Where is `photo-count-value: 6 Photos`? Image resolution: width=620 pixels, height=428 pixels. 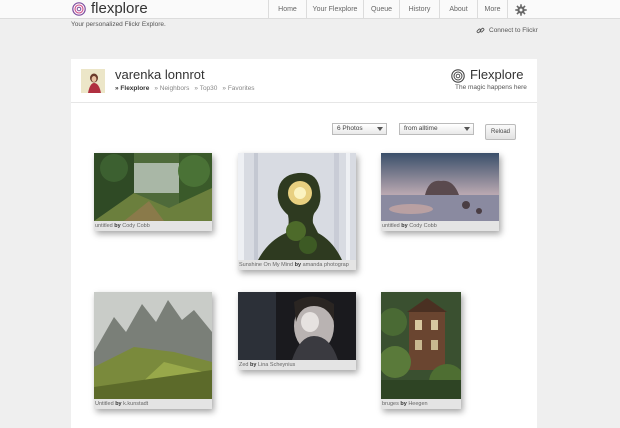
photo-count-value: 6 Photos is located at coordinates (350, 128).